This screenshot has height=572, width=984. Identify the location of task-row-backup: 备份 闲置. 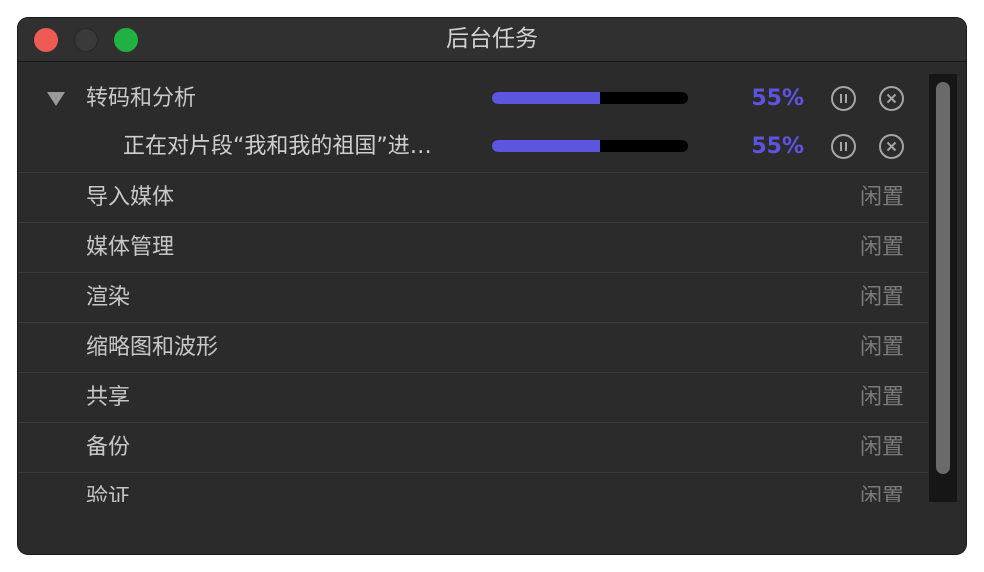
(473, 447).